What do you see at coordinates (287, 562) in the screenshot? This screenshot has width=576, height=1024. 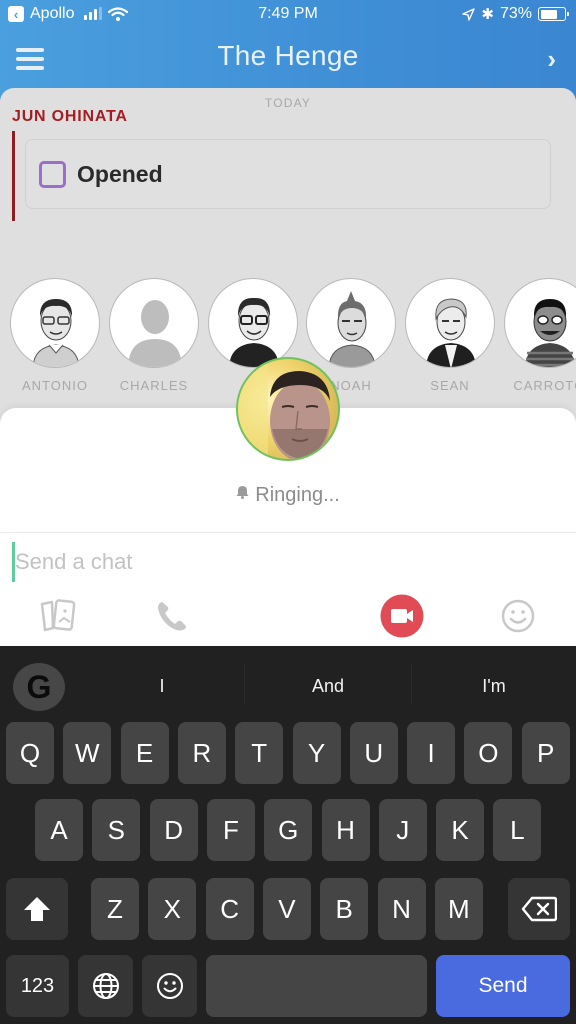 I see `chat-input` at bounding box center [287, 562].